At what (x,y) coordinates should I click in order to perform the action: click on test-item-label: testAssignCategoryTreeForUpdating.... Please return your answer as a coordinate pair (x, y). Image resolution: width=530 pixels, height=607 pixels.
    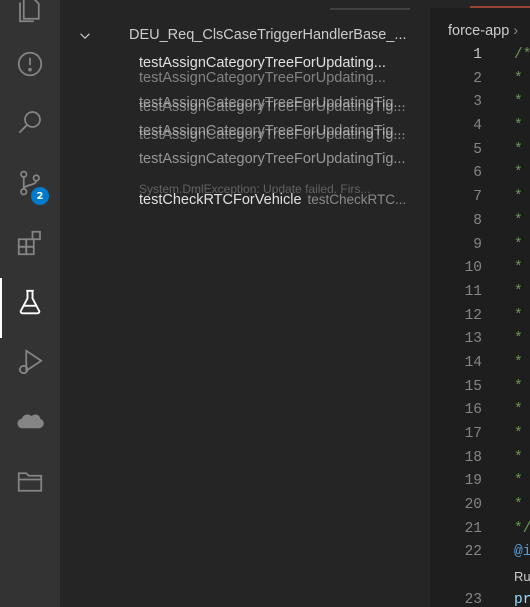
    Looking at the image, I should click on (262, 63).